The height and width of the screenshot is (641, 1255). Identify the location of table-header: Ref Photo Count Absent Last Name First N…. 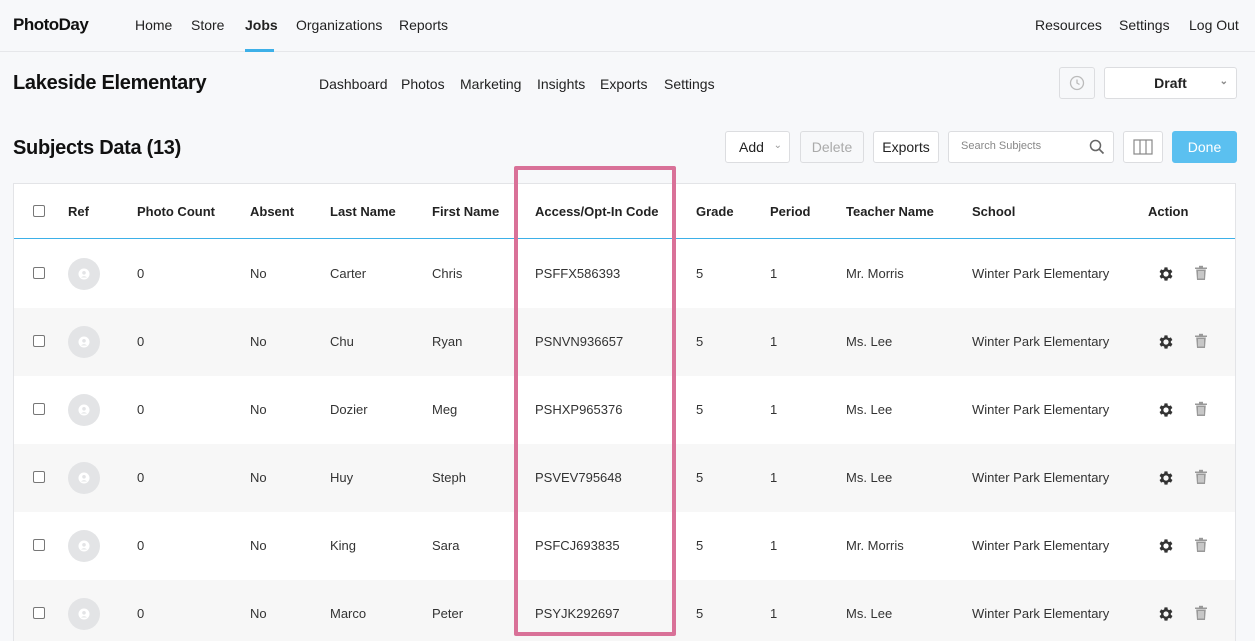
(624, 211).